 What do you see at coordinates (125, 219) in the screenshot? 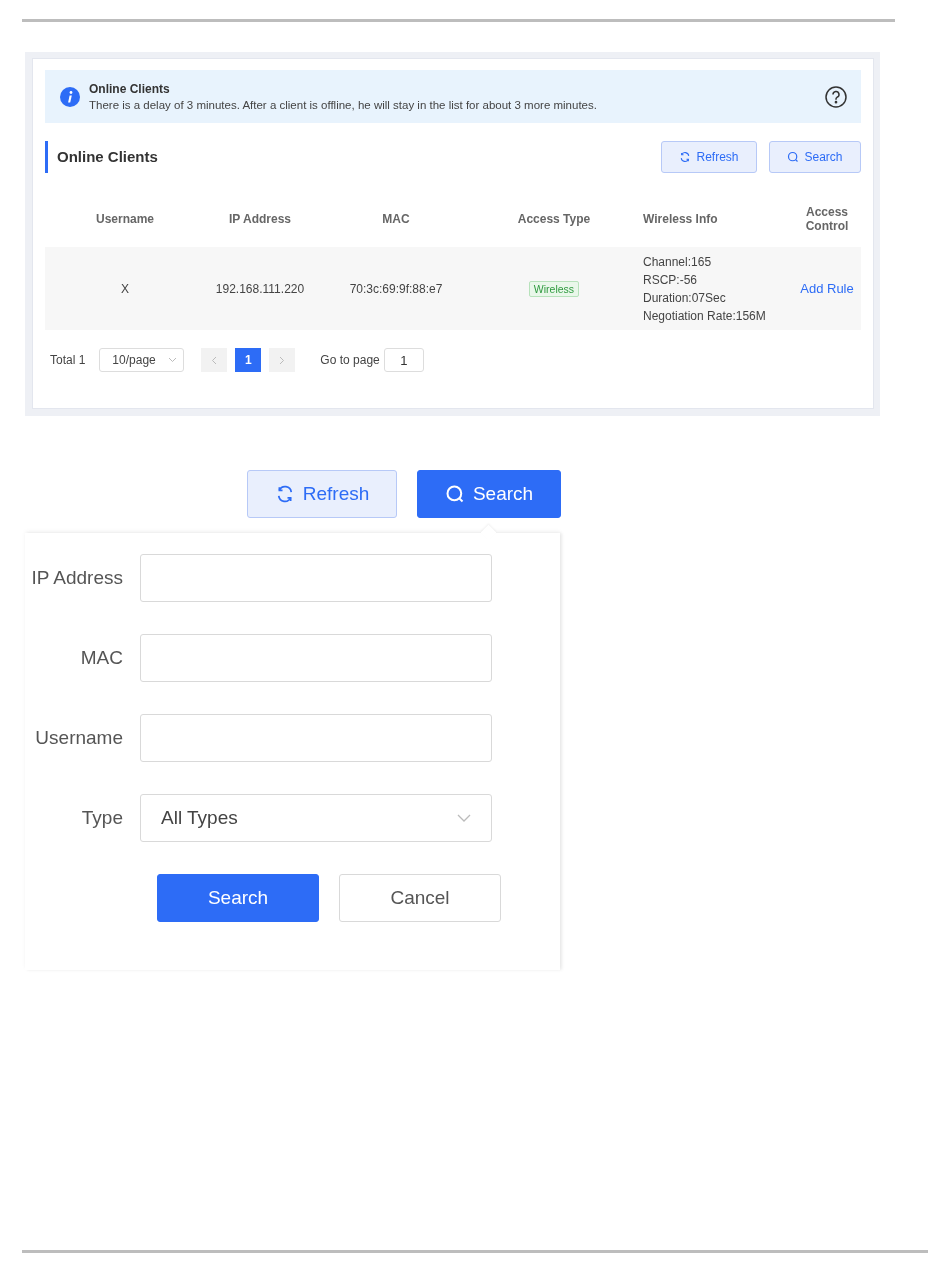
I see `column-header: Username` at bounding box center [125, 219].